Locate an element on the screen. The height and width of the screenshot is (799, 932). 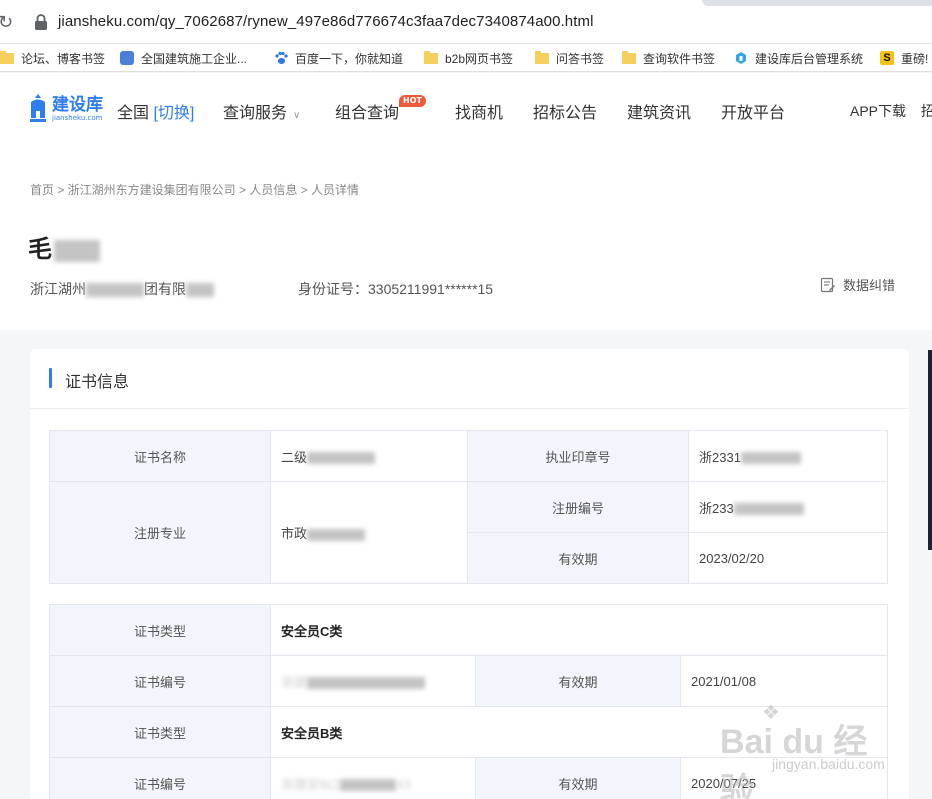
nav-label: 找商机 is located at coordinates (479, 113).